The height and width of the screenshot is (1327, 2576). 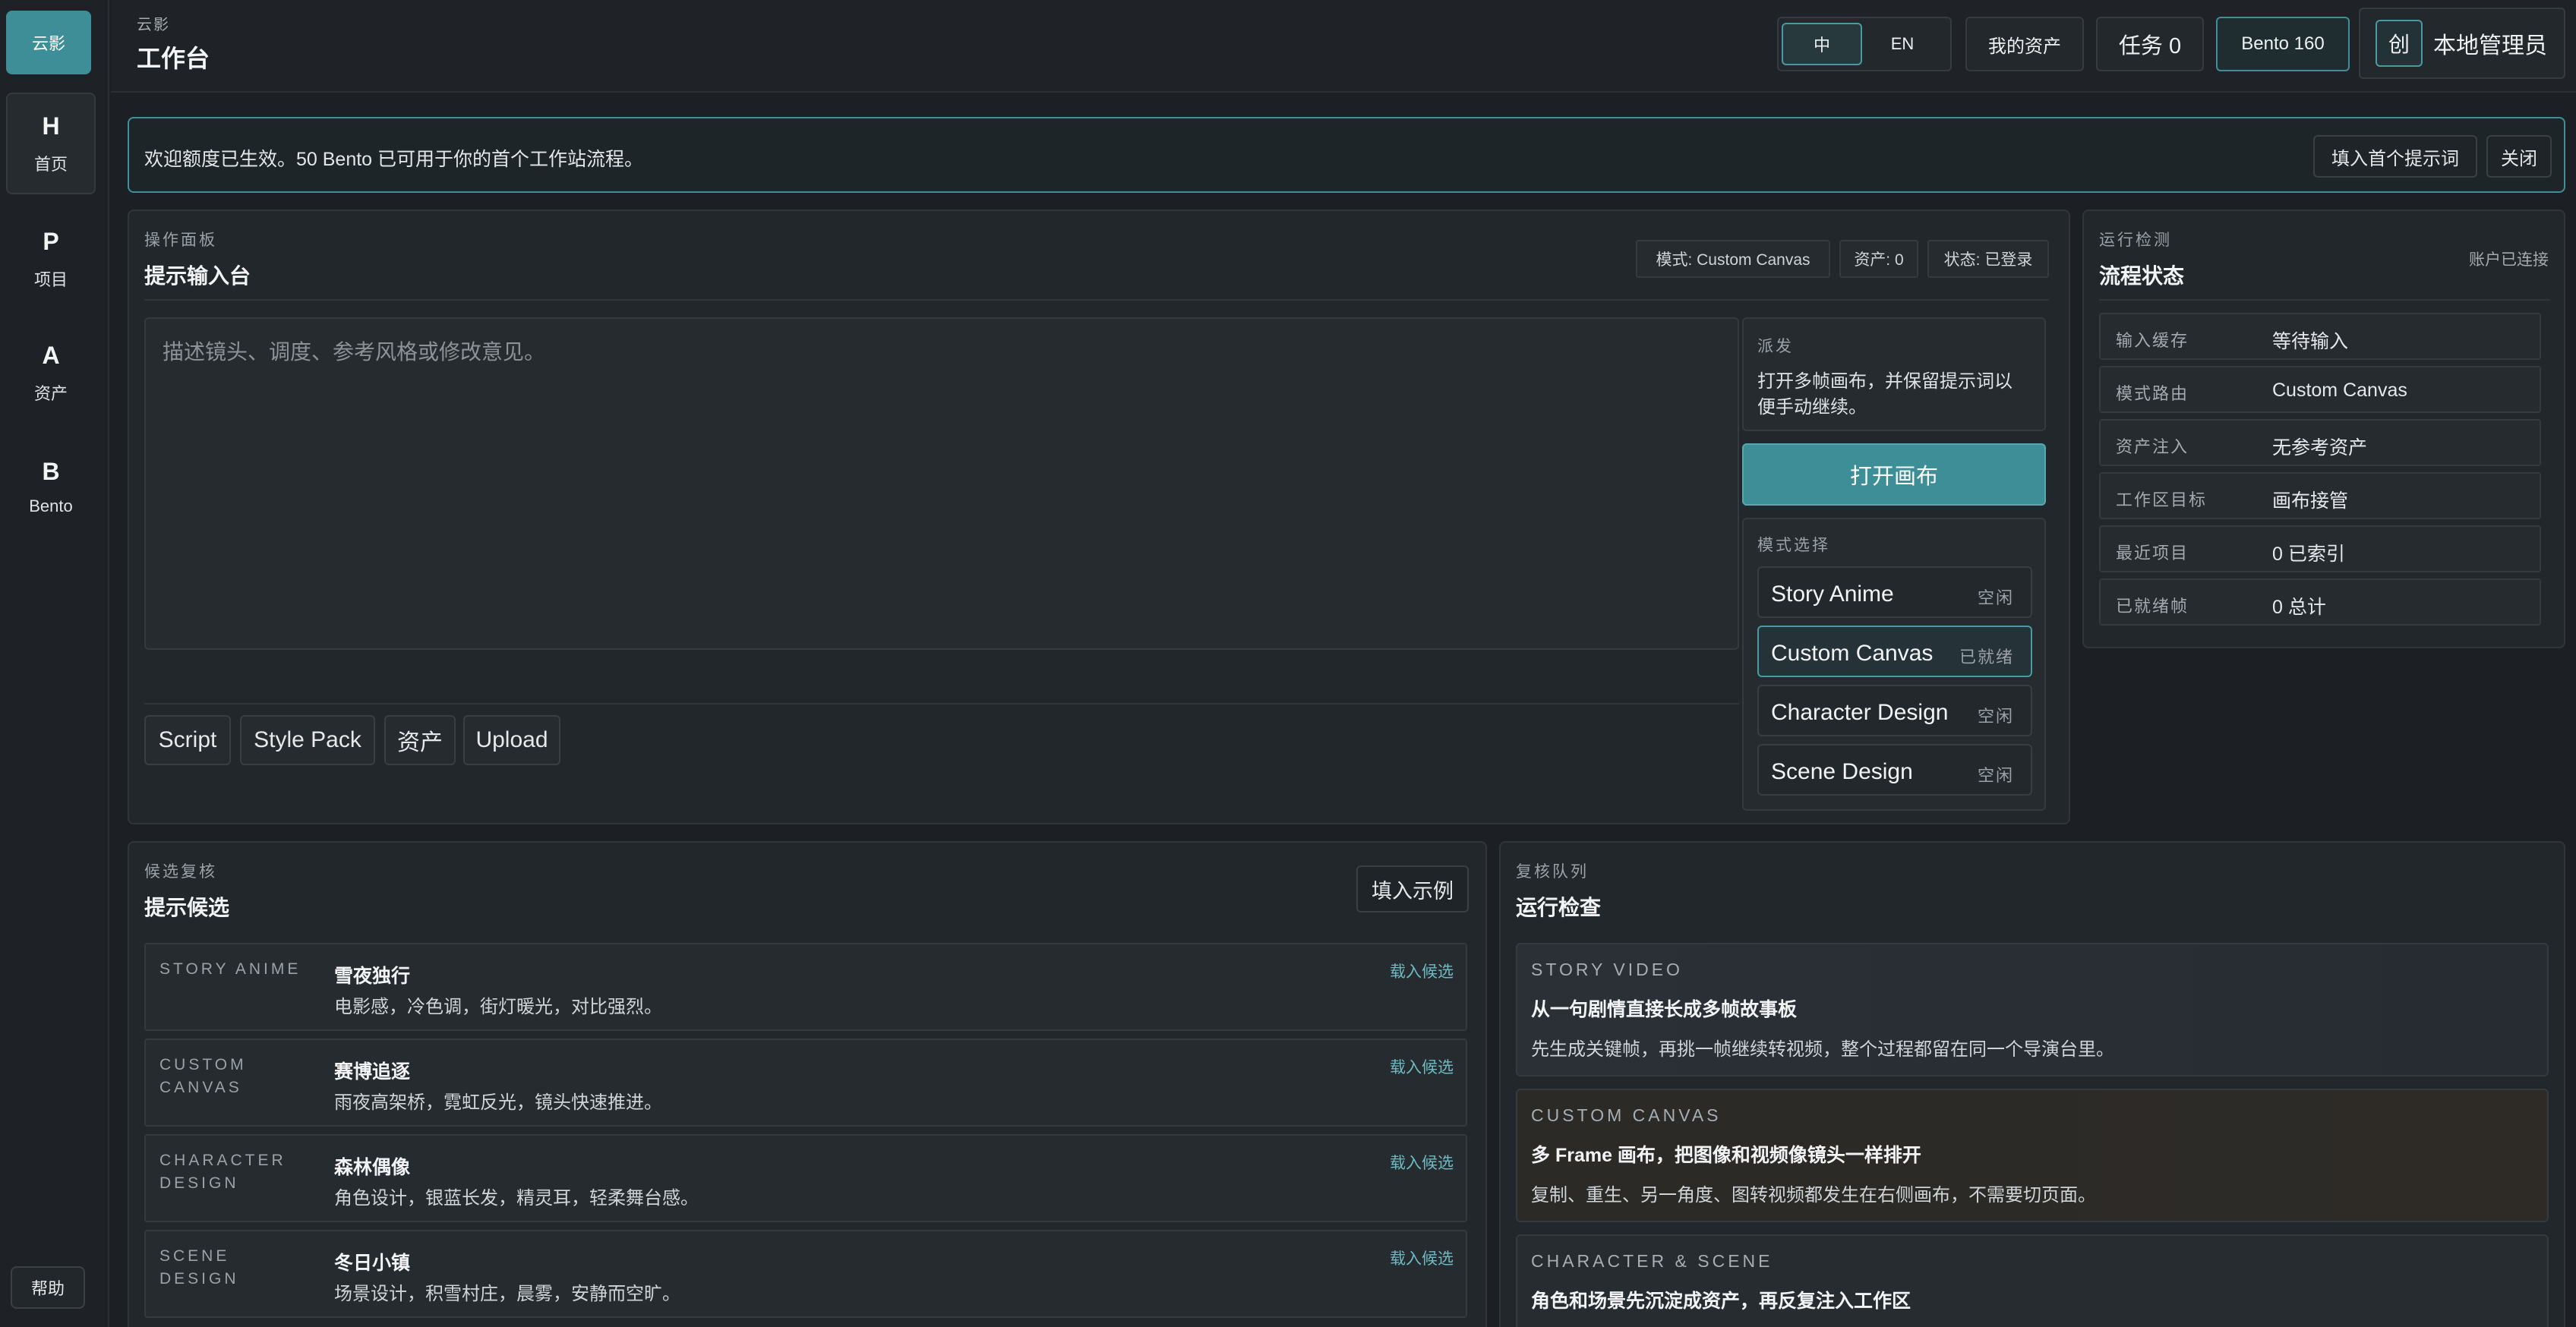 What do you see at coordinates (1775, 346) in the screenshot?
I see `dispatch-label: 派发` at bounding box center [1775, 346].